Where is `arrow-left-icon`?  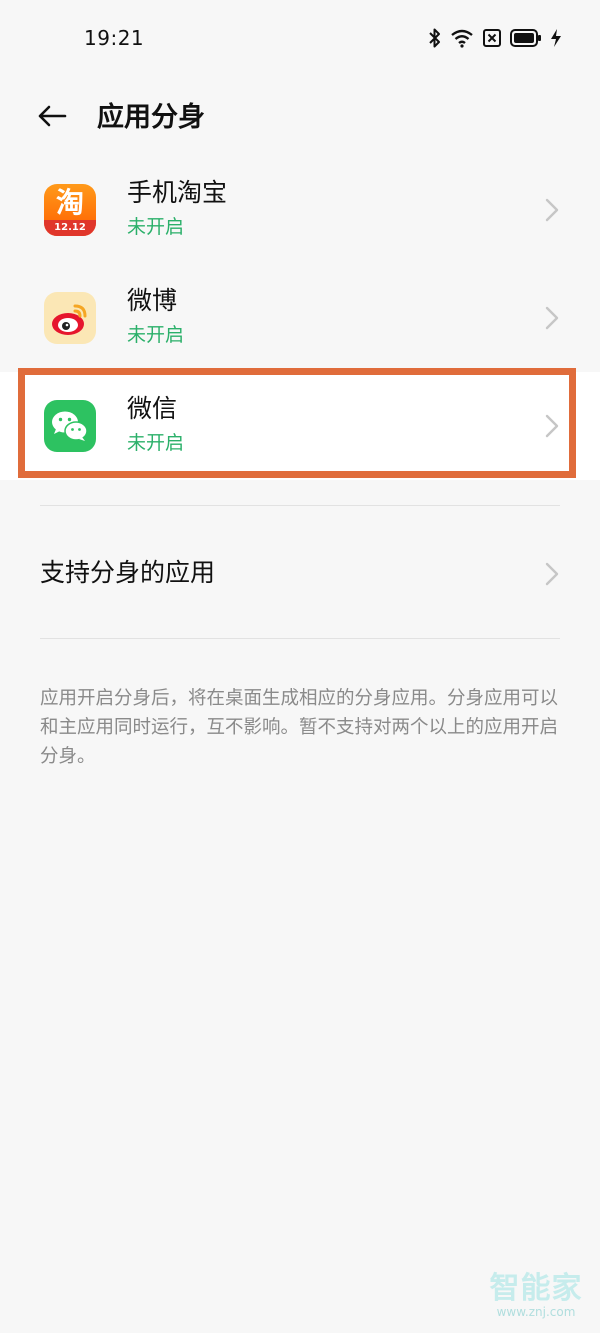
arrow-left-icon is located at coordinates (52, 118).